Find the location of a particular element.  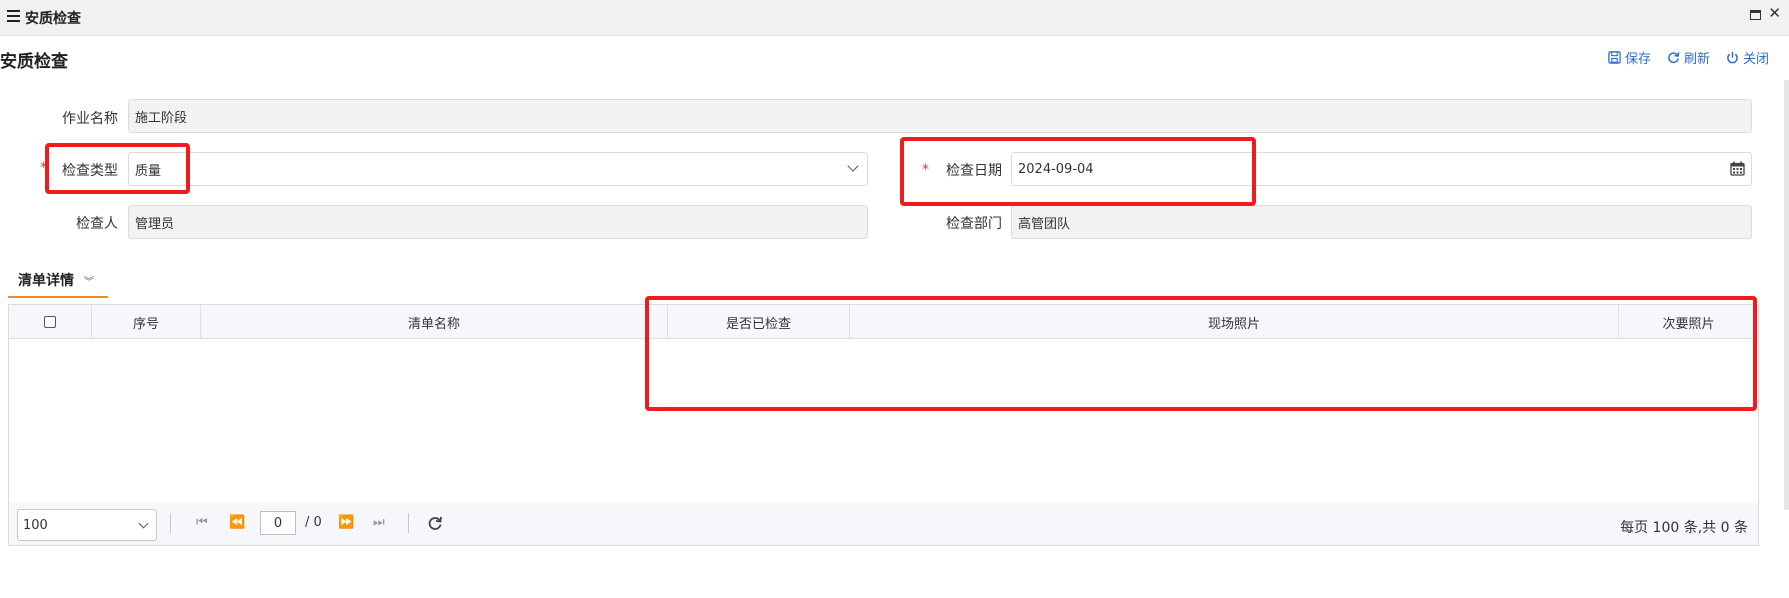

tab-checklist-details: 清单详情 ︾ is located at coordinates (58, 283).